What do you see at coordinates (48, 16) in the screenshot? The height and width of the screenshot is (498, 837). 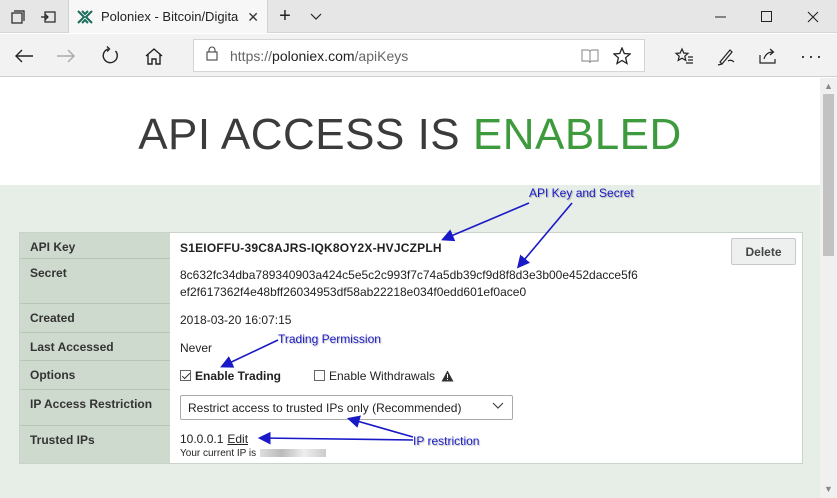 I see `set-tabs-aside-icon` at bounding box center [48, 16].